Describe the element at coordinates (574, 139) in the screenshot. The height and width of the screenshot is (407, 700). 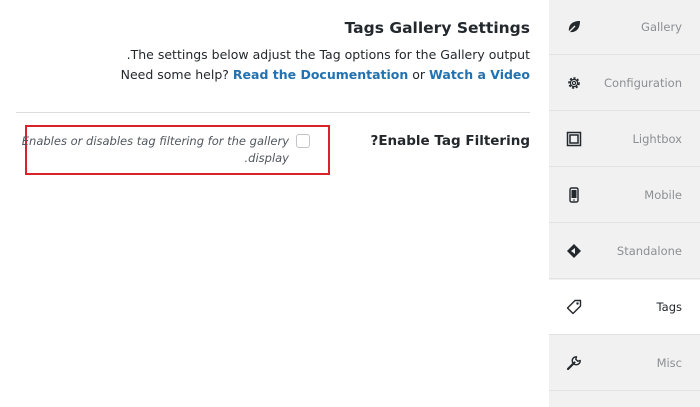
I see `lightbox-icon` at that location.